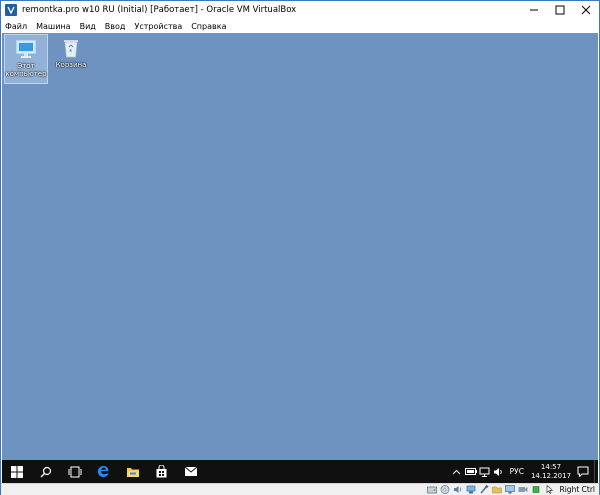 The width and height of the screenshot is (600, 495). I want to click on store-button, so click(161, 471).